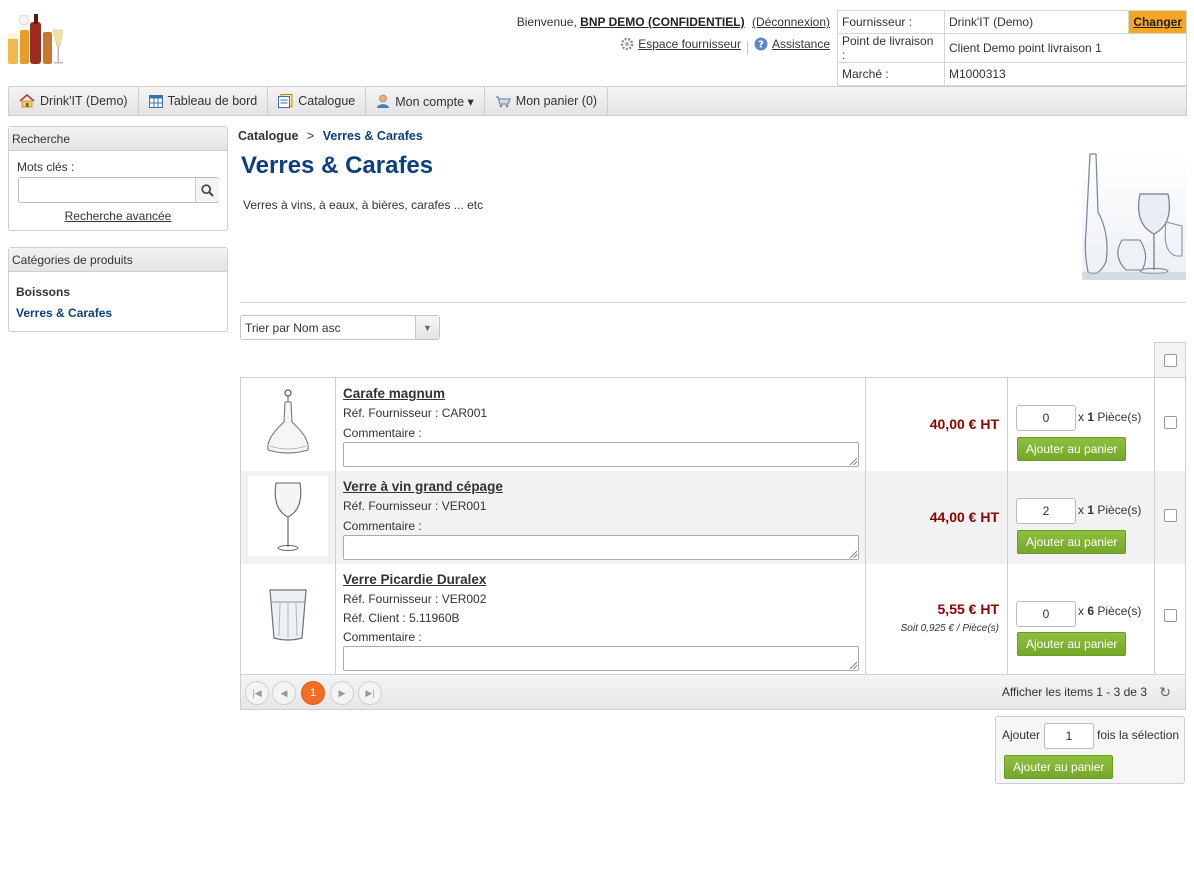 The height and width of the screenshot is (873, 1194). What do you see at coordinates (1170, 360) in the screenshot?
I see `select-all-checkbox` at bounding box center [1170, 360].